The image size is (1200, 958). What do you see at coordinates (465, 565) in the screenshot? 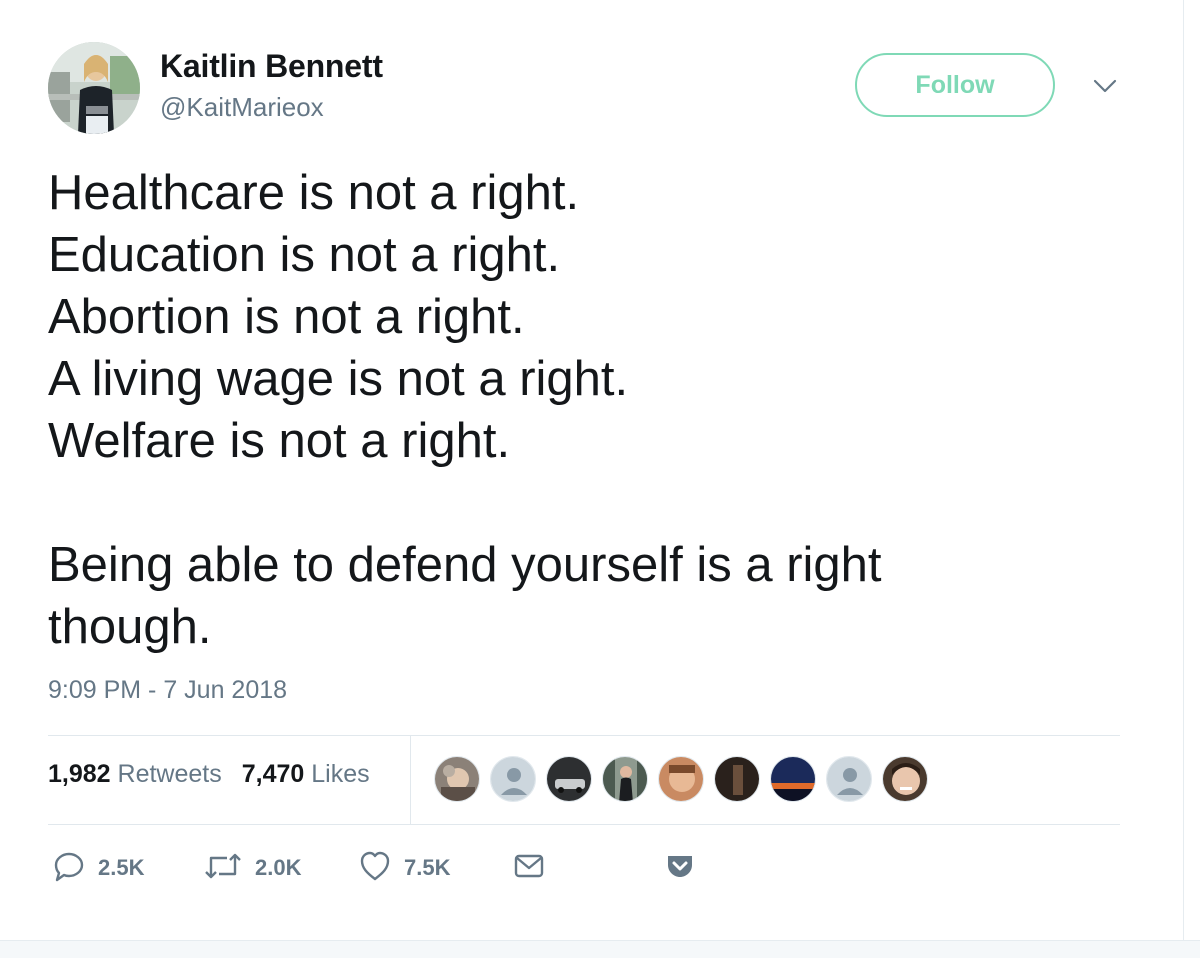
I see `tweet-line: Being able to defend yourself is a right` at bounding box center [465, 565].